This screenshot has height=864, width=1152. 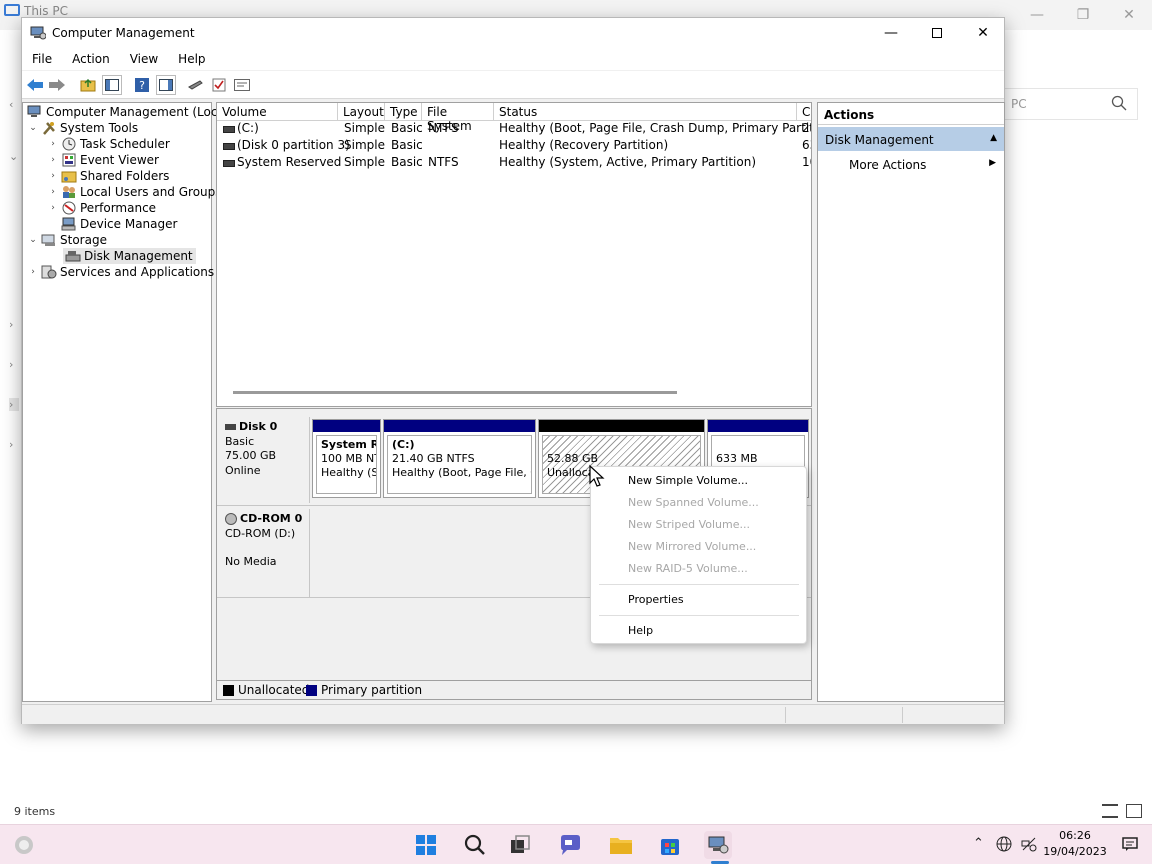 I want to click on tree-item-label: Storage, so click(x=83, y=240).